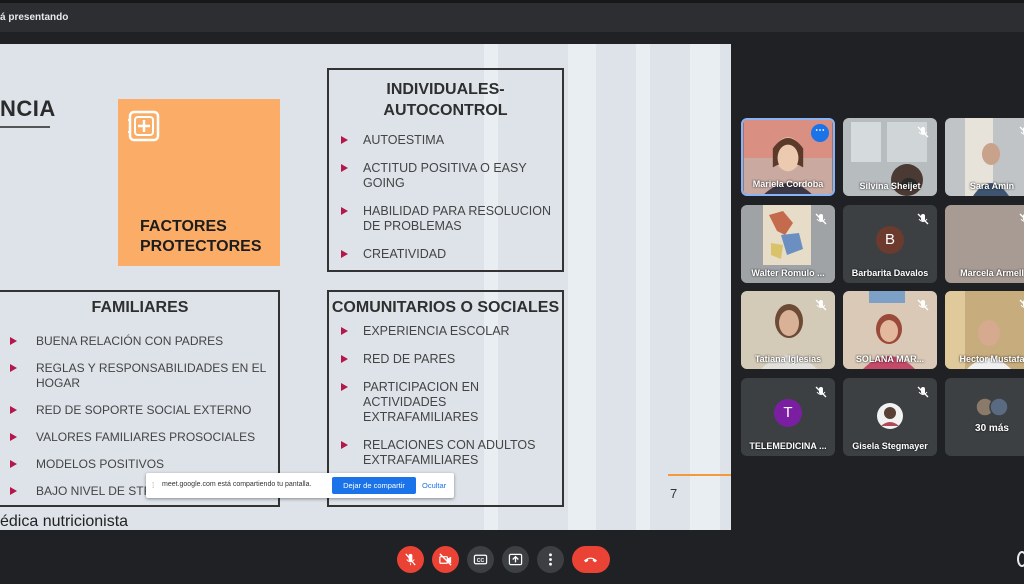  Describe the element at coordinates (201, 236) in the screenshot. I see `factores-protectores-label: FACTORES PROTECTORES` at that location.